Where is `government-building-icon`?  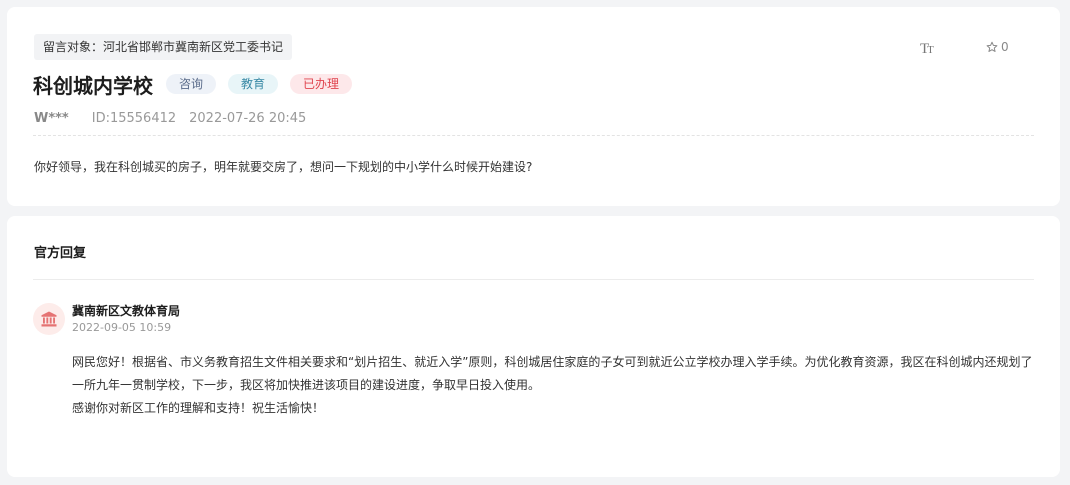
government-building-icon is located at coordinates (49, 319).